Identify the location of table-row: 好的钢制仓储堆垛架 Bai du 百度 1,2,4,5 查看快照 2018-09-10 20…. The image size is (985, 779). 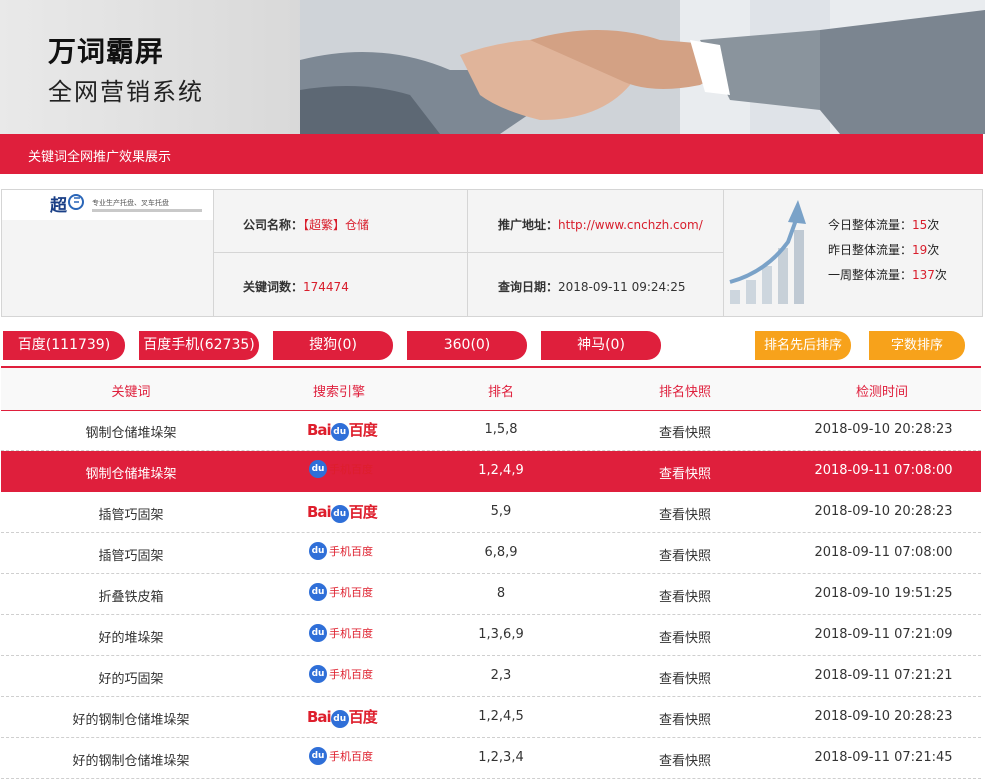
(491, 717).